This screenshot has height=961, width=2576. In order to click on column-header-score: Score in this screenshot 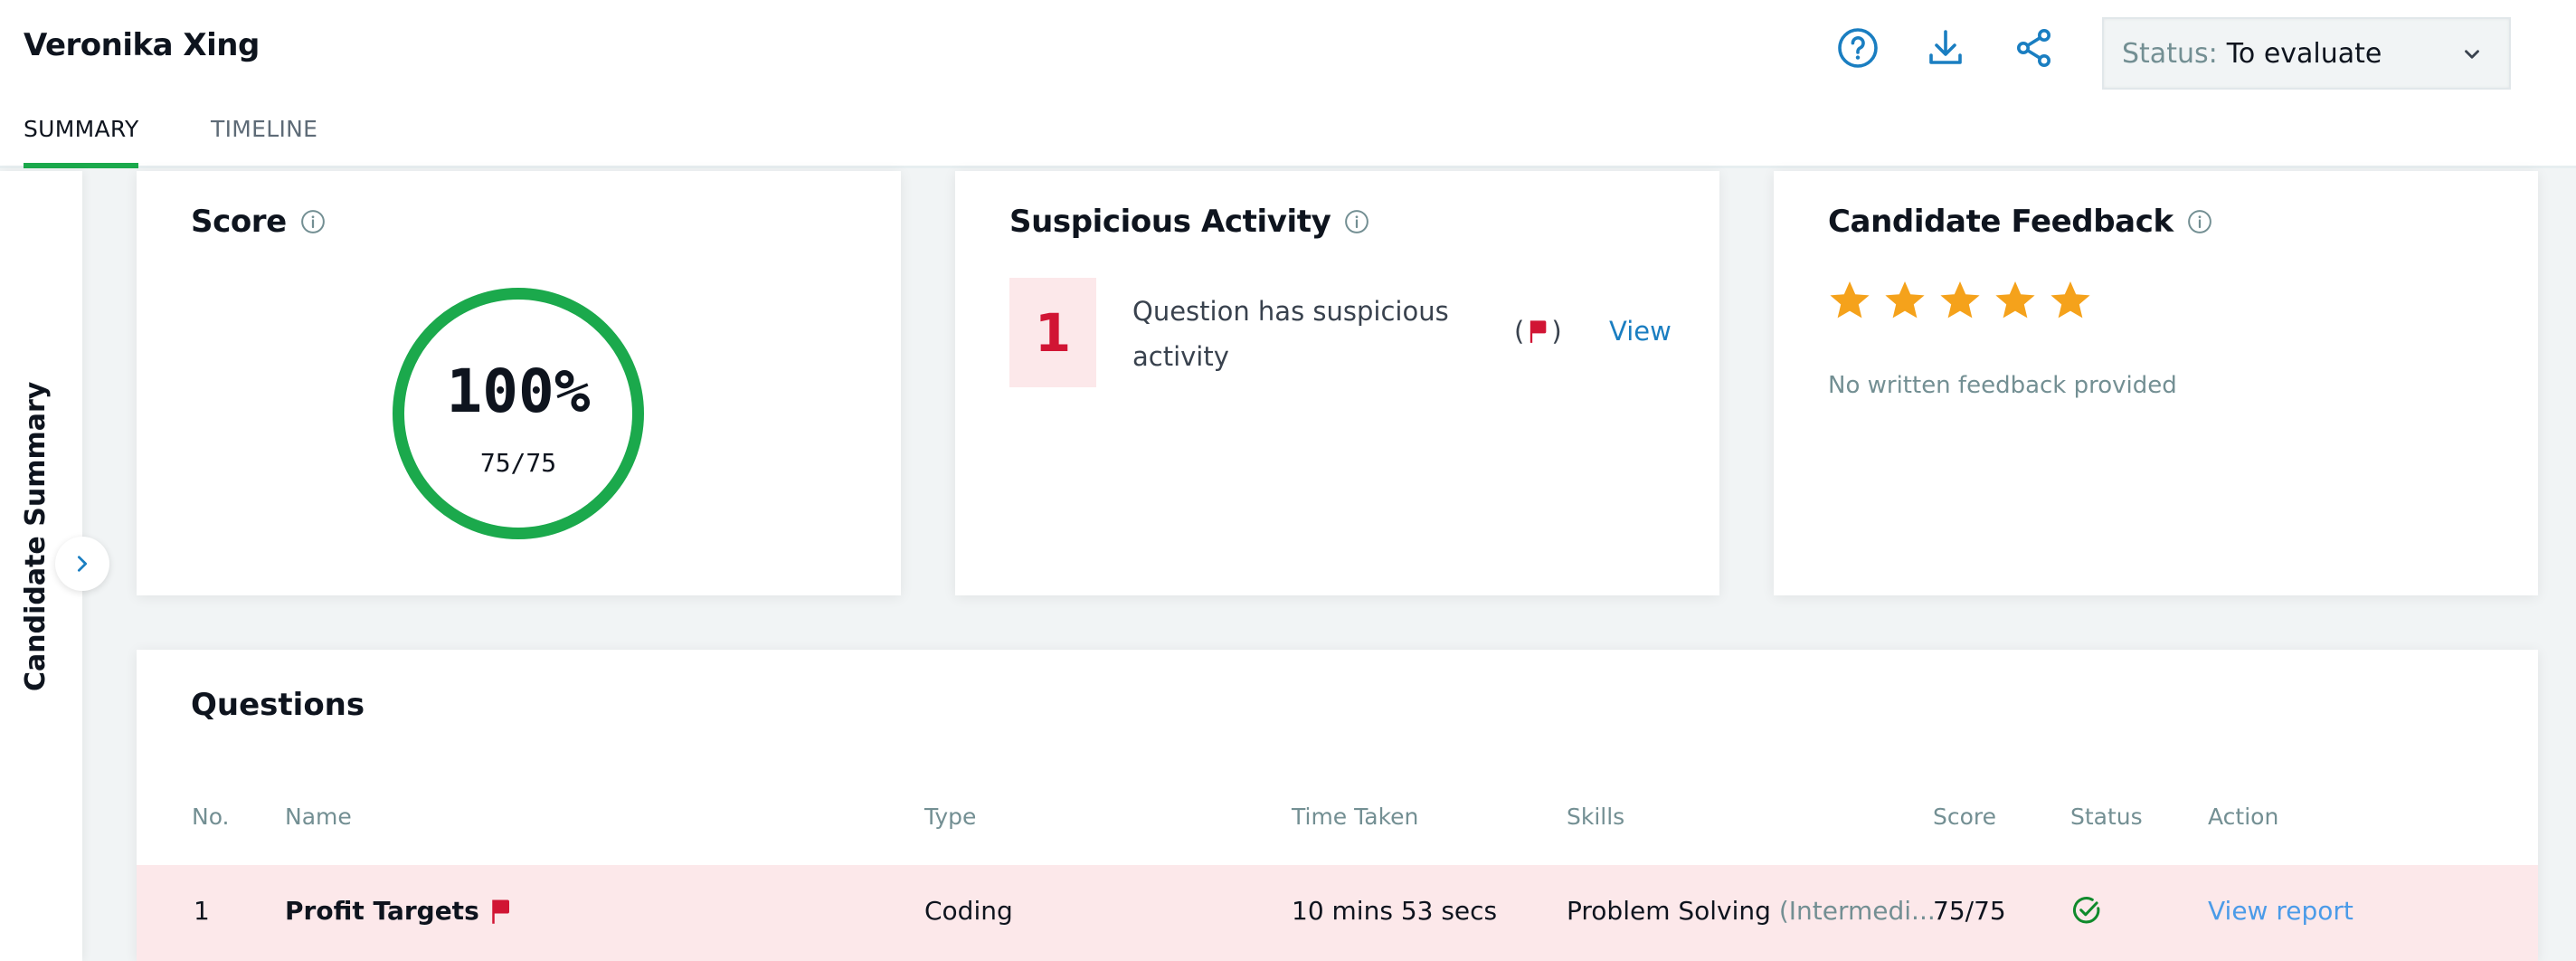, I will do `click(1965, 817)`.